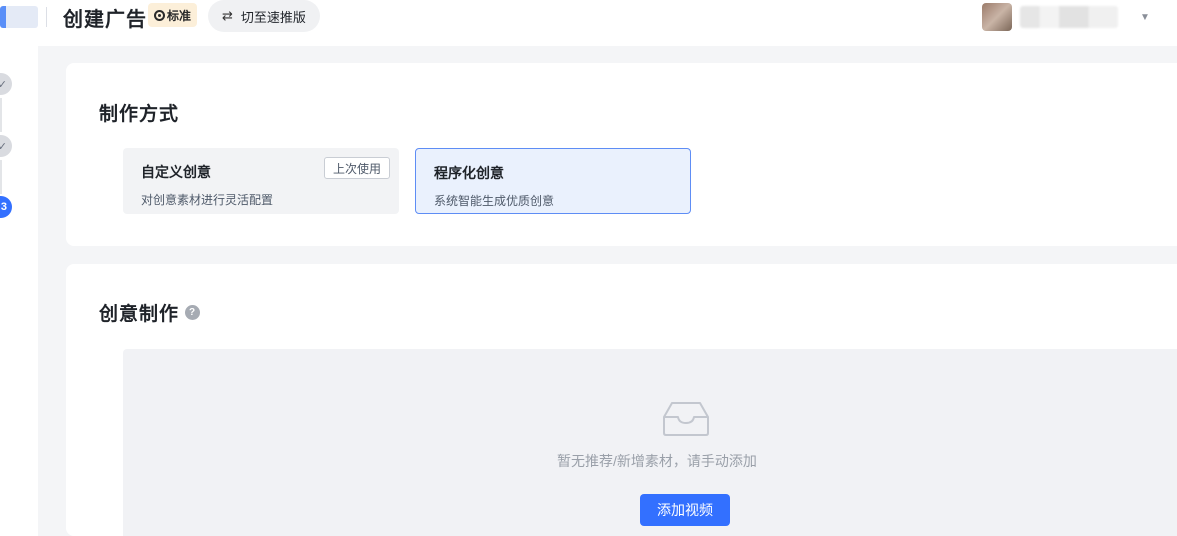  Describe the element at coordinates (227, 15) in the screenshot. I see `swap-icon: ⇄` at that location.